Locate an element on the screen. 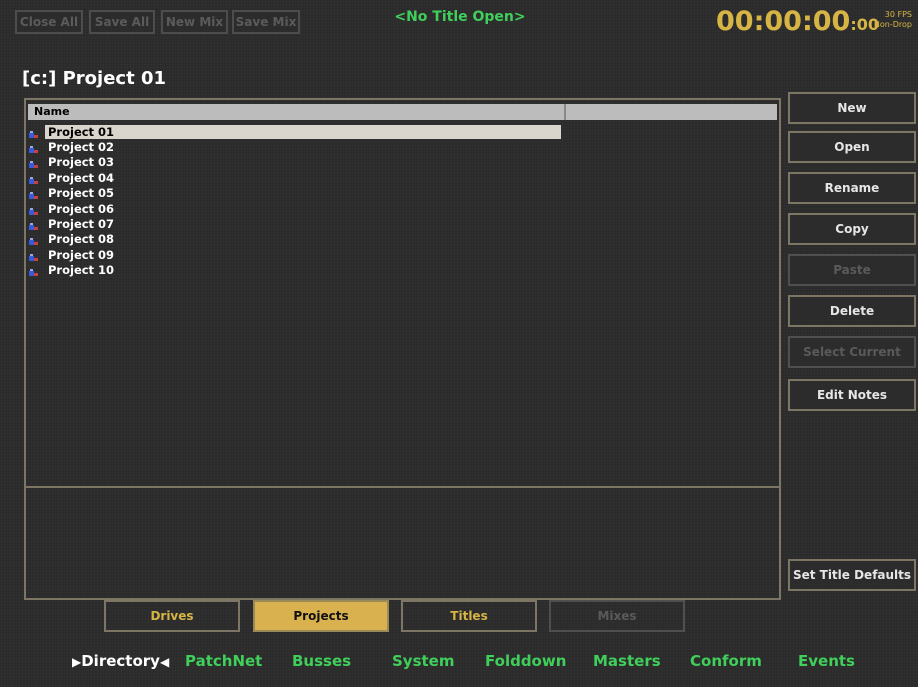  save-all-button: Save All is located at coordinates (122, 22).